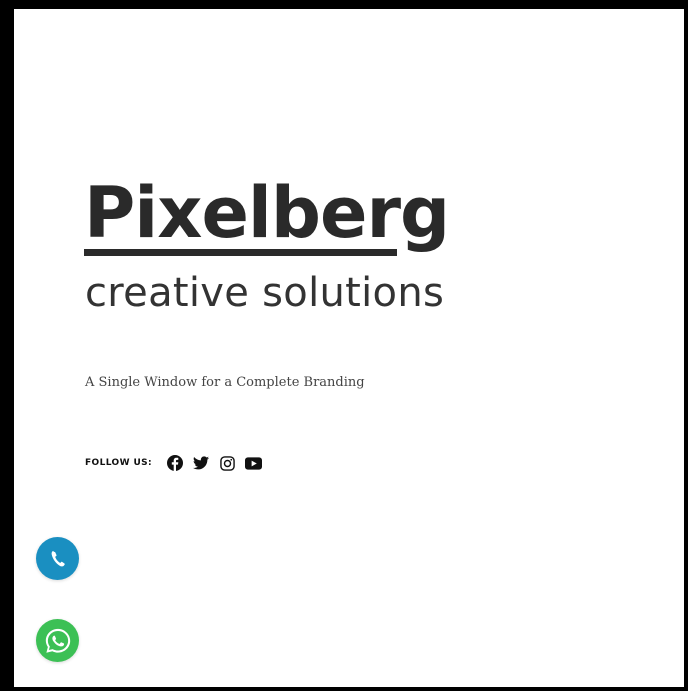 The image size is (688, 691). I want to click on follow-us-bar: FOLLOW US:, so click(177, 463).